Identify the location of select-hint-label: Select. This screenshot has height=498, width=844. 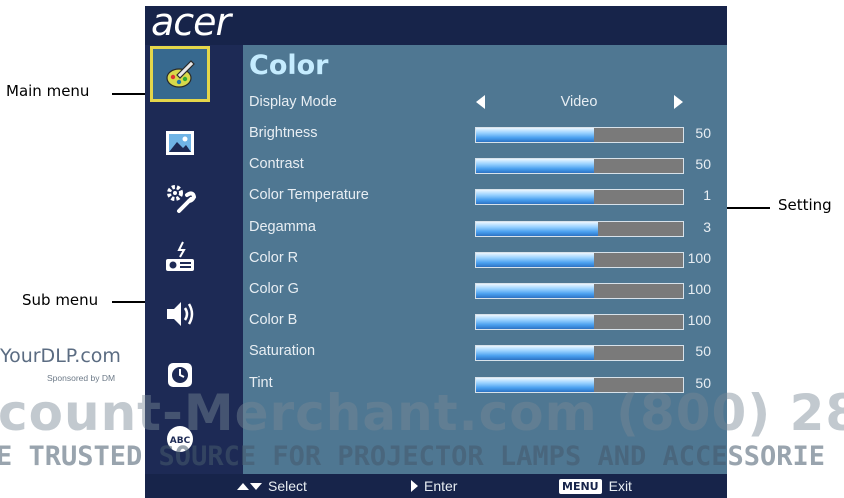
(287, 486).